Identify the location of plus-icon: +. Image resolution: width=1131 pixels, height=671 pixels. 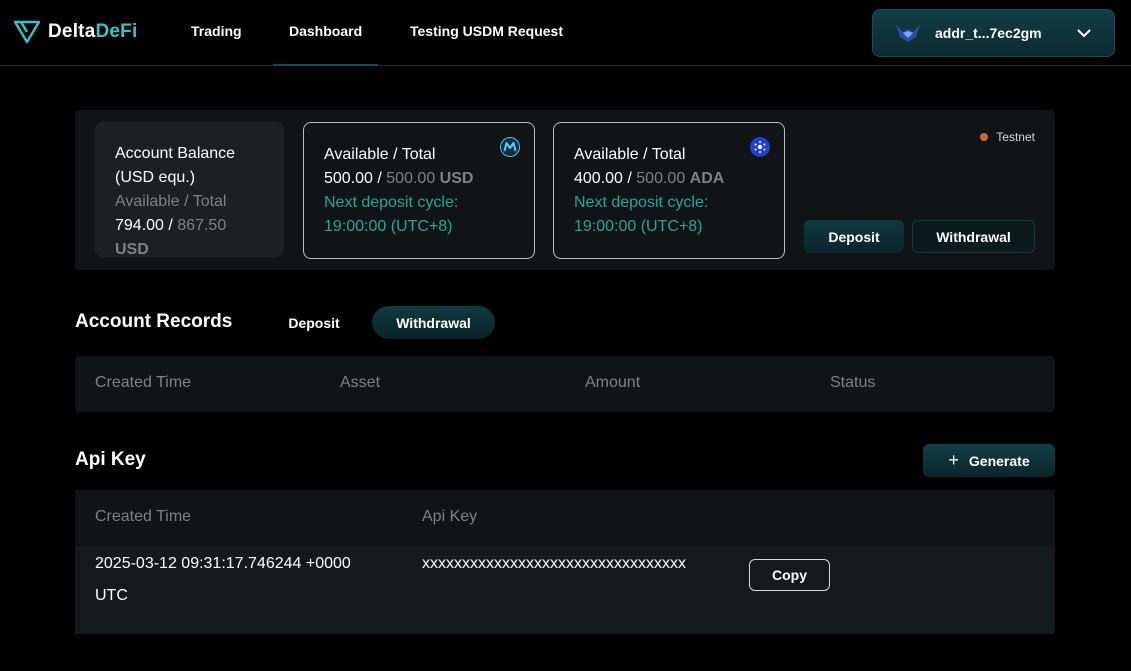
(953, 459).